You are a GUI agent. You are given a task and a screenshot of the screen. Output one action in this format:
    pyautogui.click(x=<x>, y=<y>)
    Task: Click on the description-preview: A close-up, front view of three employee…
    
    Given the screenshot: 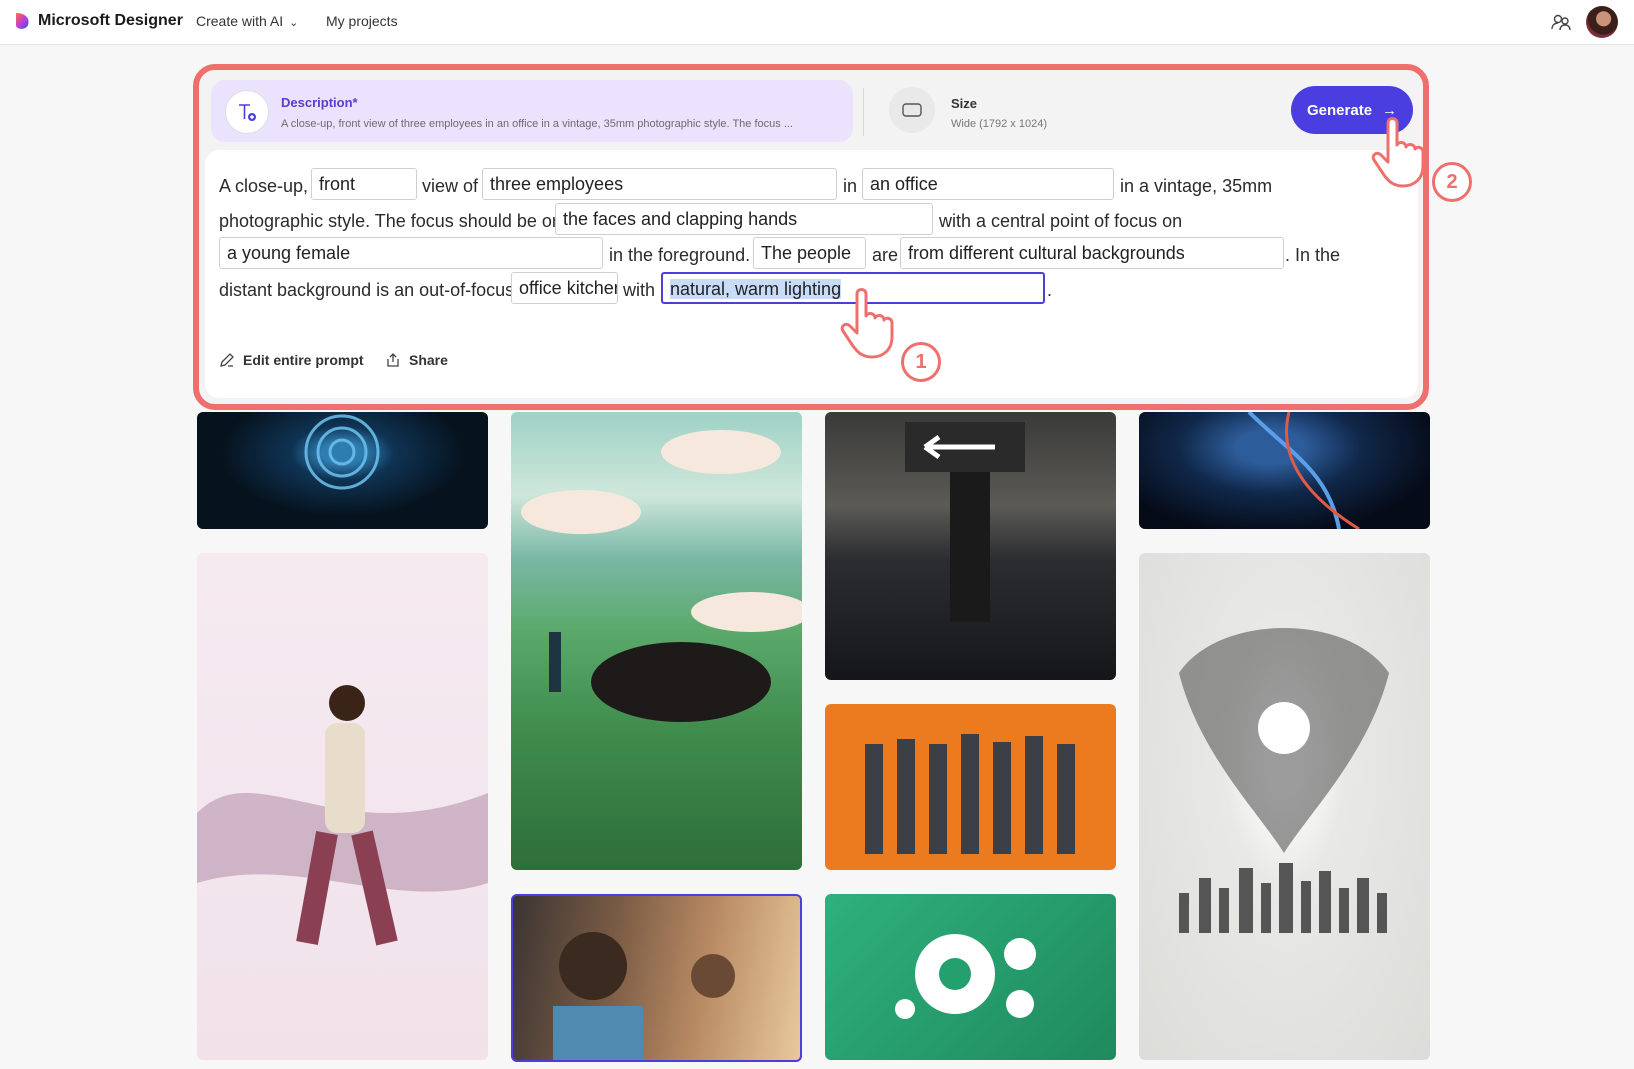 What is the action you would take?
    pyautogui.click(x=537, y=124)
    